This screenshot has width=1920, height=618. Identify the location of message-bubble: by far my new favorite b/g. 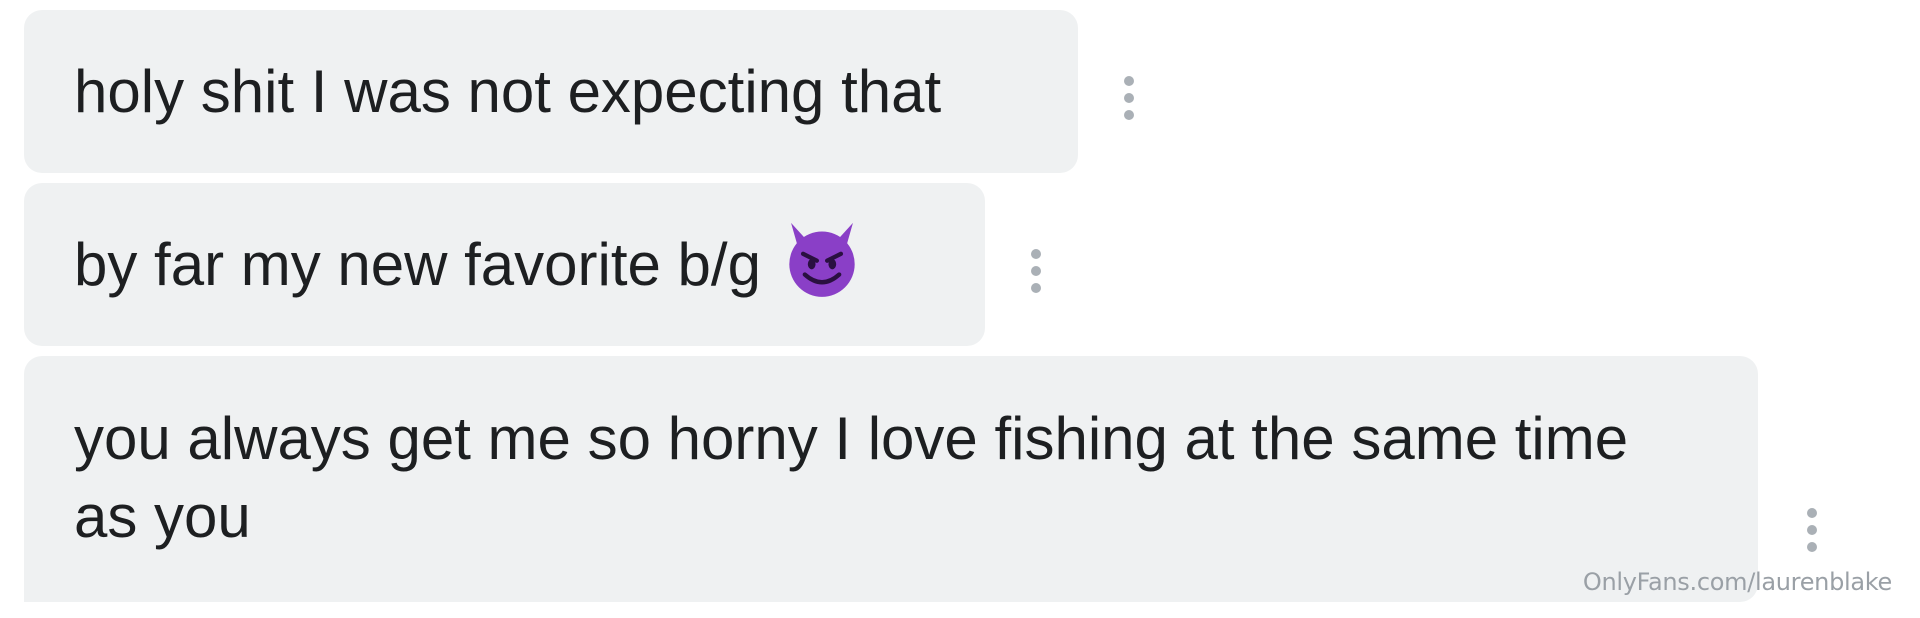
(504, 264).